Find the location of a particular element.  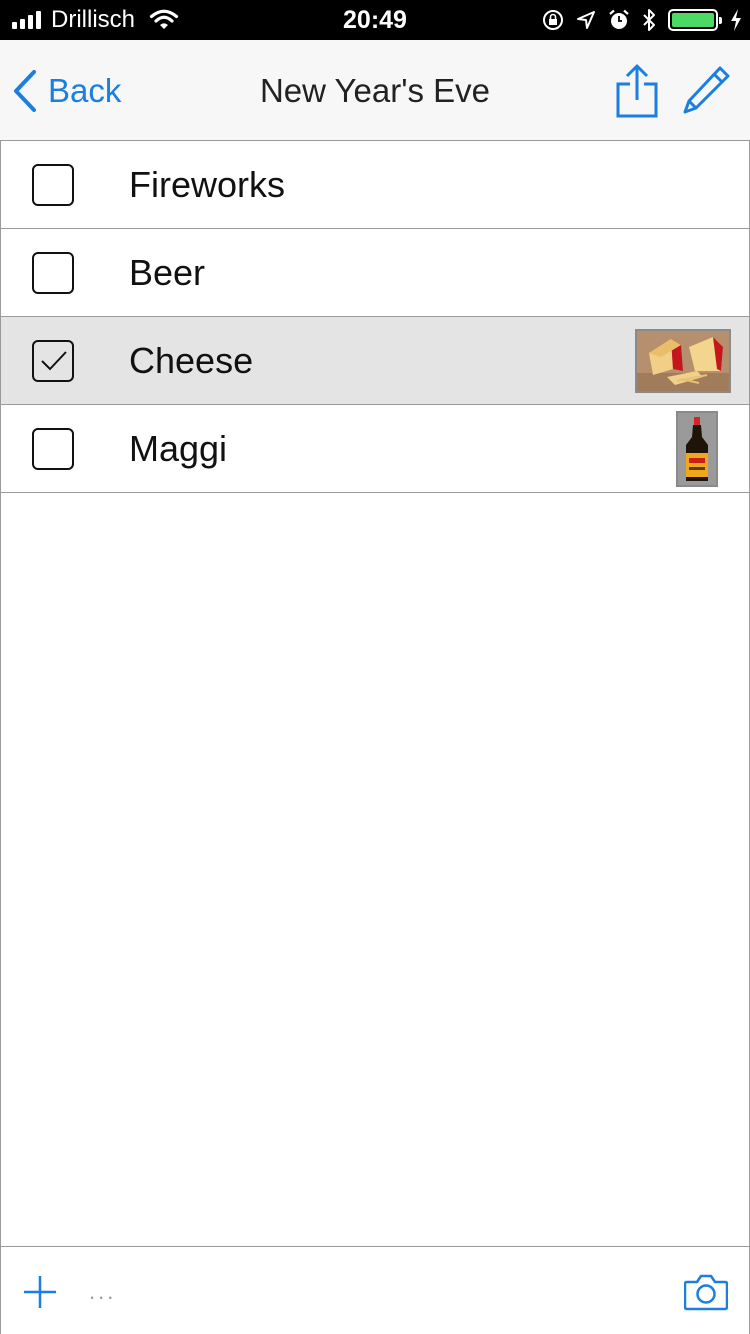

list-item-cheese: Cheese is located at coordinates (375, 361).